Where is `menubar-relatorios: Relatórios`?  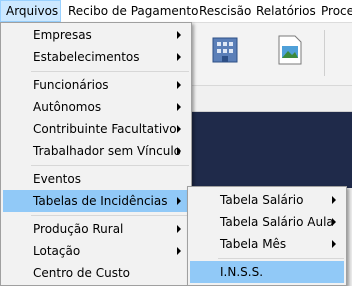 menubar-relatorios: Relatórios is located at coordinates (286, 11).